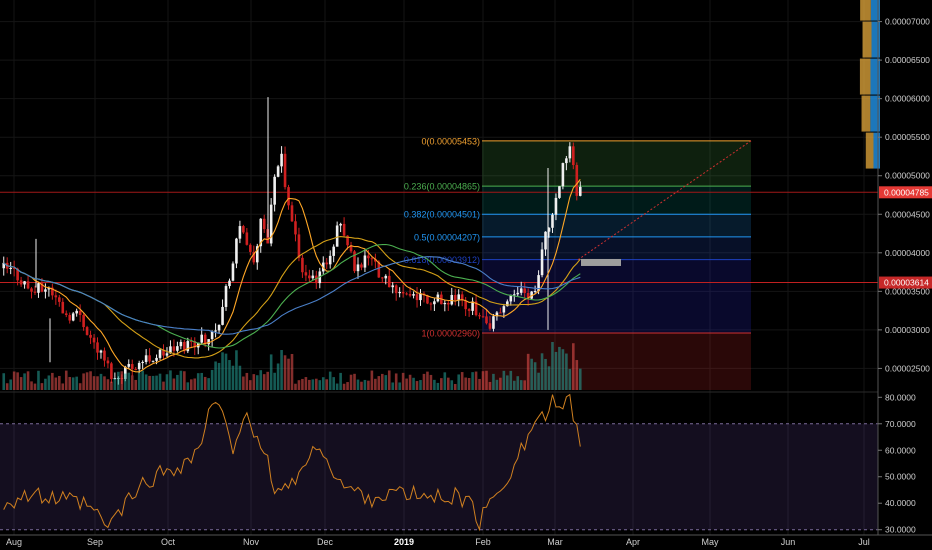  I want to click on time-axis-tick: May, so click(710, 542).